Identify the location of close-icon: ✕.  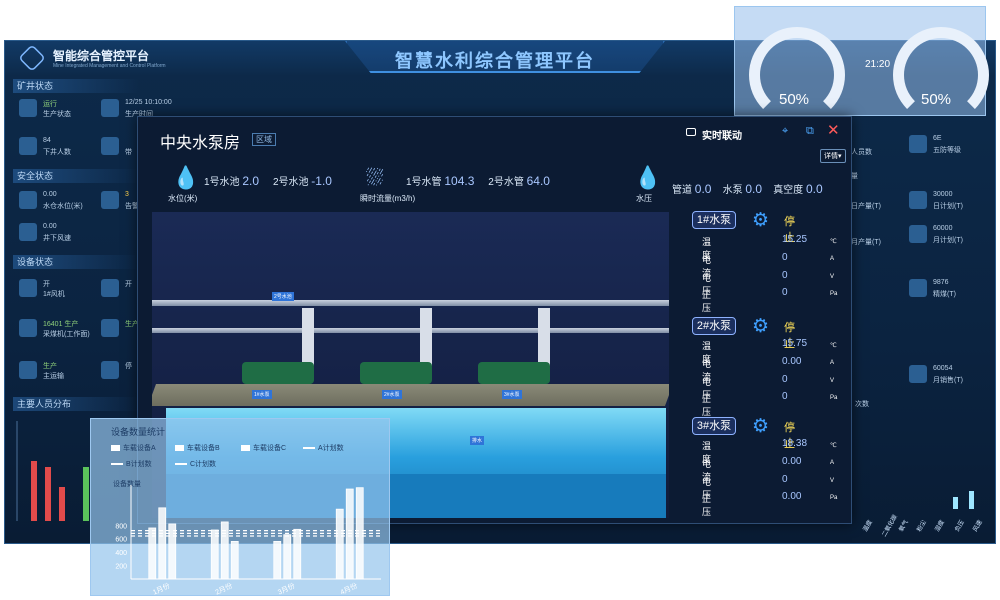
(833, 130).